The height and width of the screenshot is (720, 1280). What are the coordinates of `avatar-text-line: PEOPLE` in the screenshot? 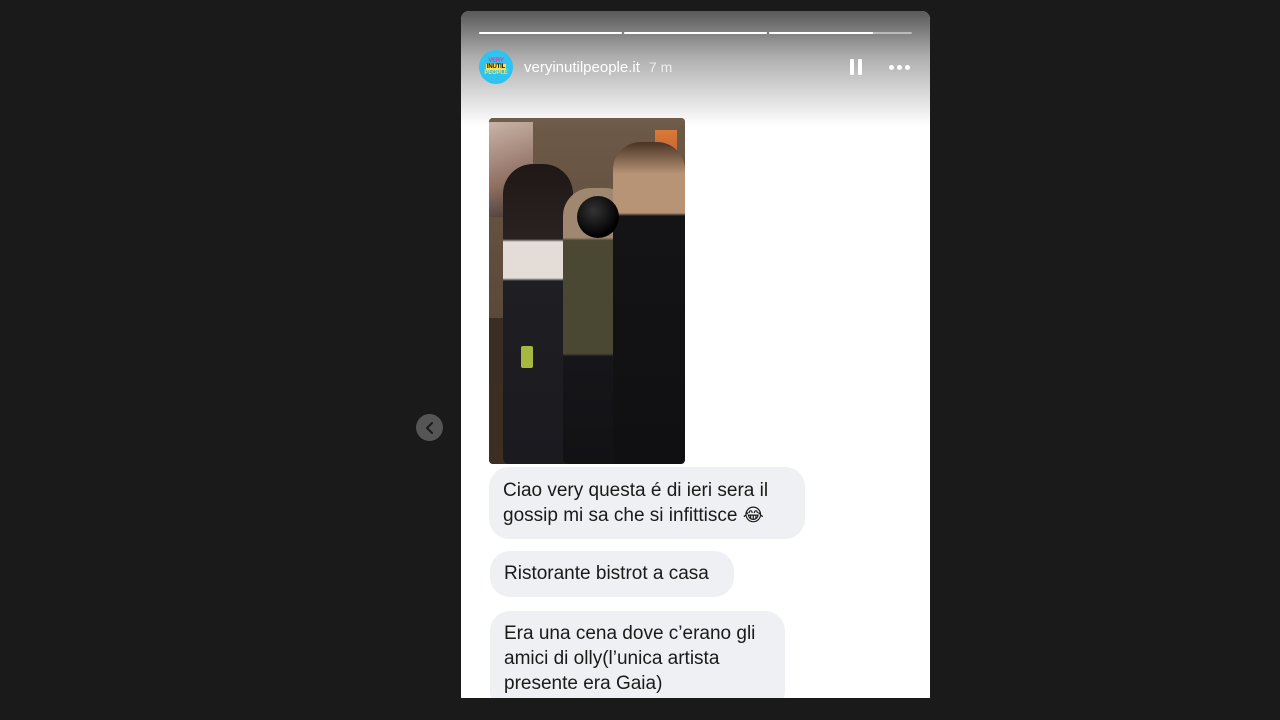 It's located at (496, 73).